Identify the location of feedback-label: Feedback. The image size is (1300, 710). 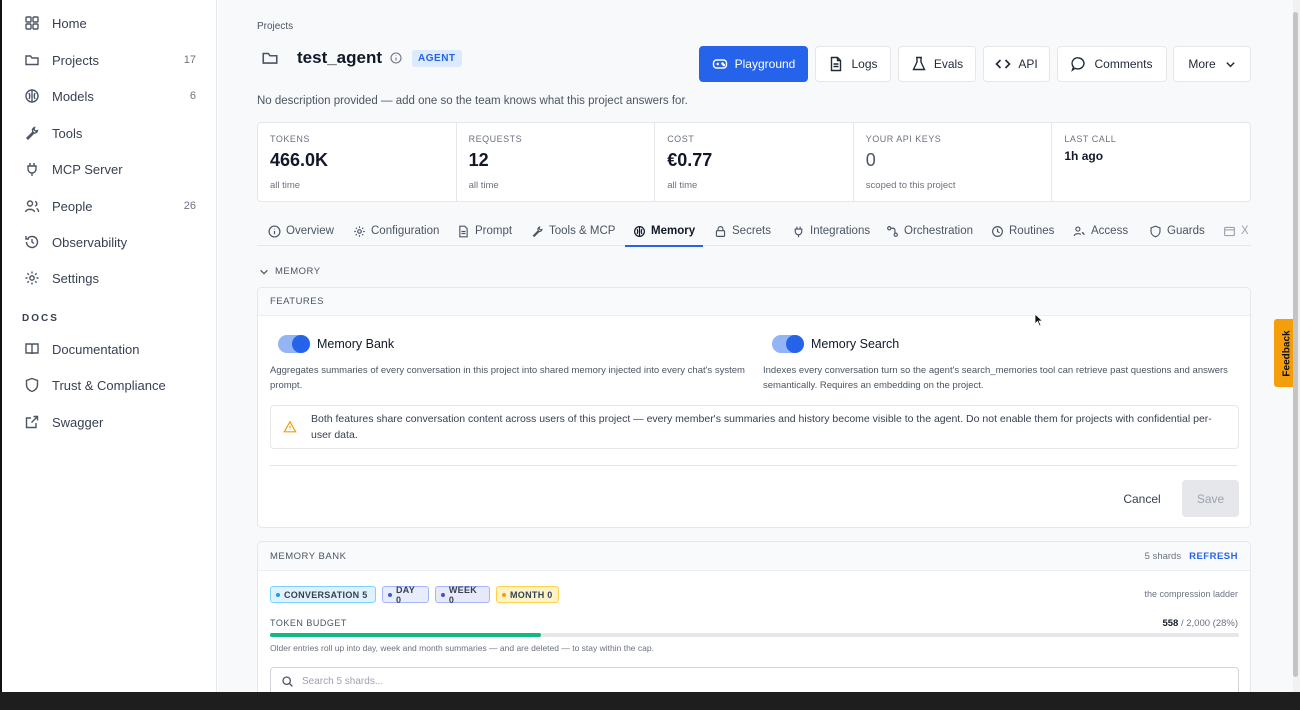
(1287, 353).